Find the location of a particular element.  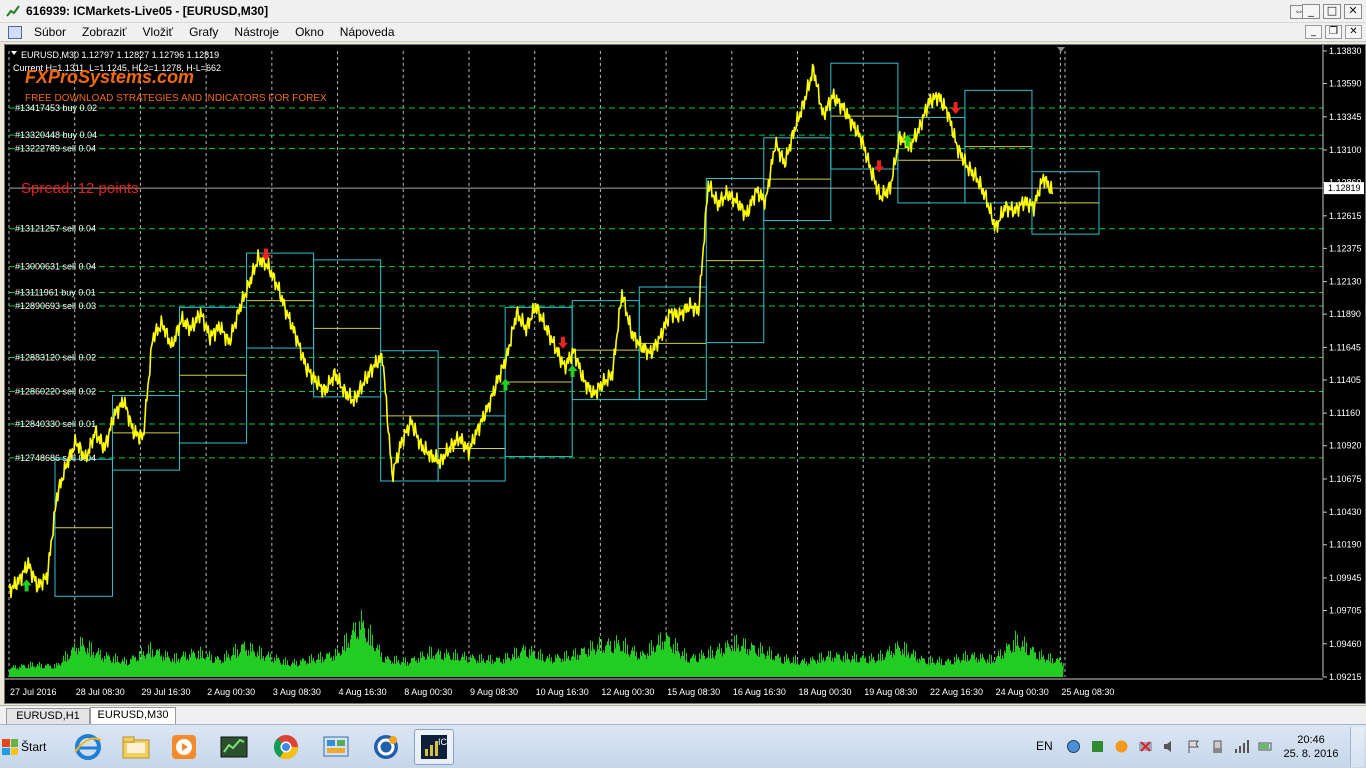

chrome-icon is located at coordinates (286, 747).